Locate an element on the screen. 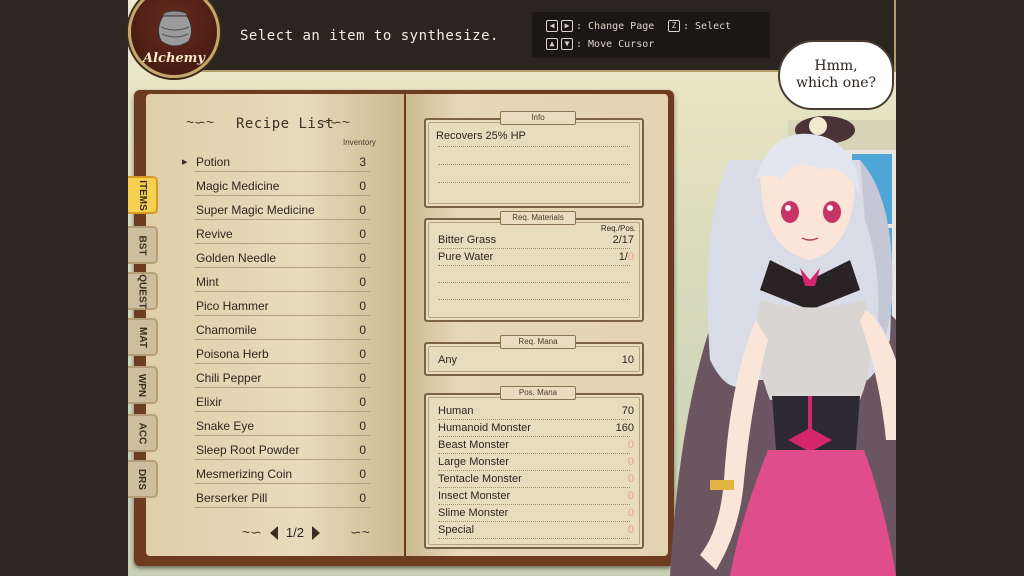  recipe-item-row: Poisona Herb 0 is located at coordinates (282, 354).